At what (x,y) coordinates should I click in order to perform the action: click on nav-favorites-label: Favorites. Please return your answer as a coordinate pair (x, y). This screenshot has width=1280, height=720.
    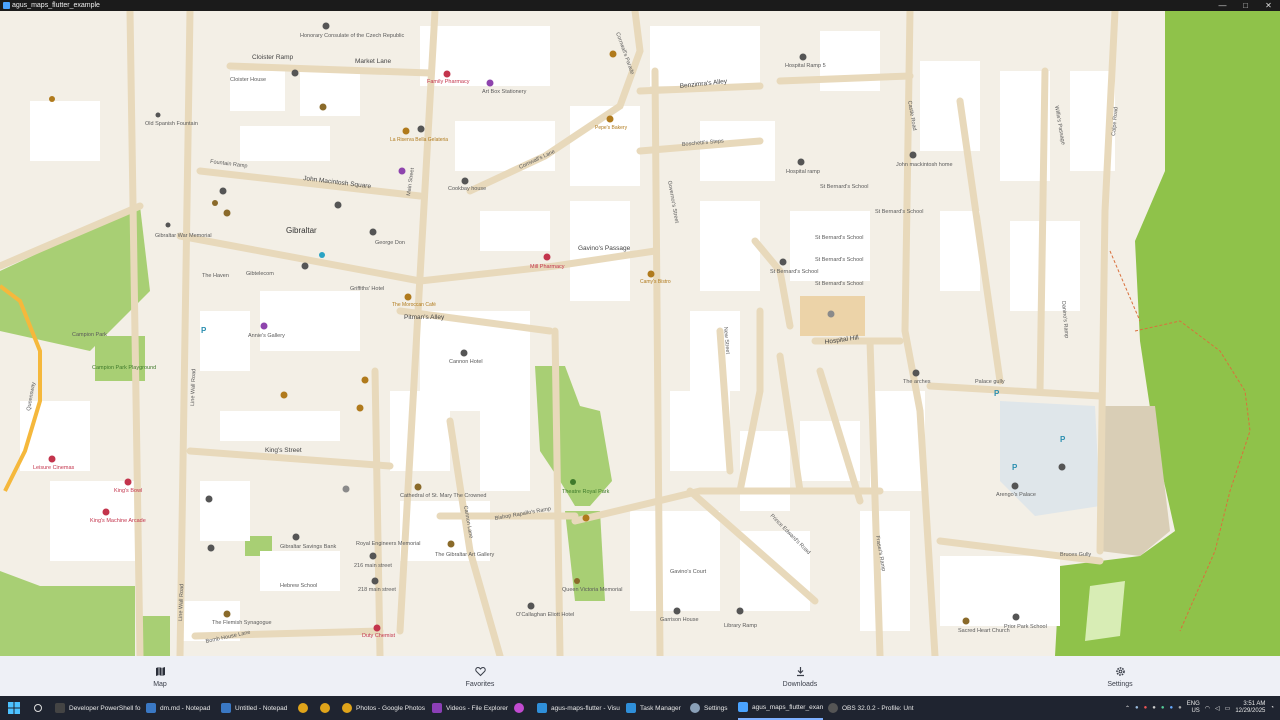
    Looking at the image, I should click on (480, 684).